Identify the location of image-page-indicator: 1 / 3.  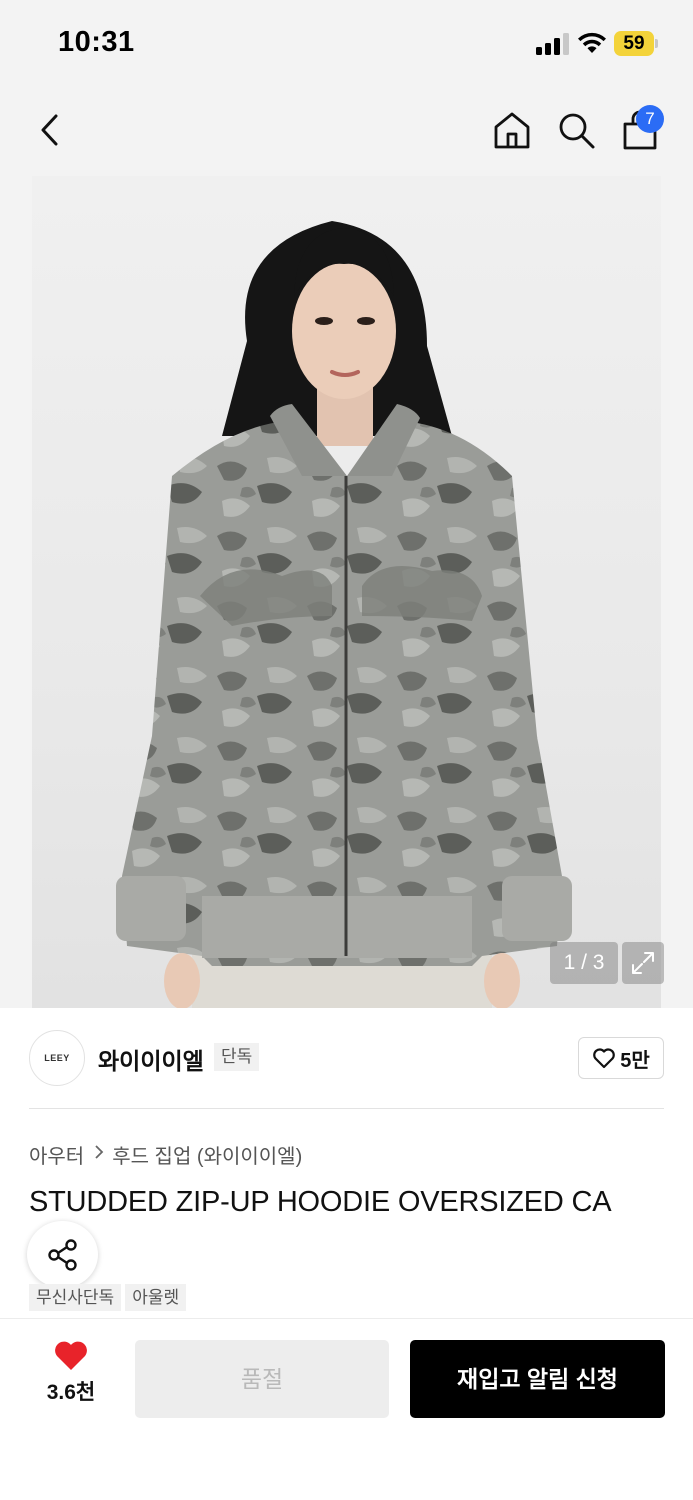
(584, 963).